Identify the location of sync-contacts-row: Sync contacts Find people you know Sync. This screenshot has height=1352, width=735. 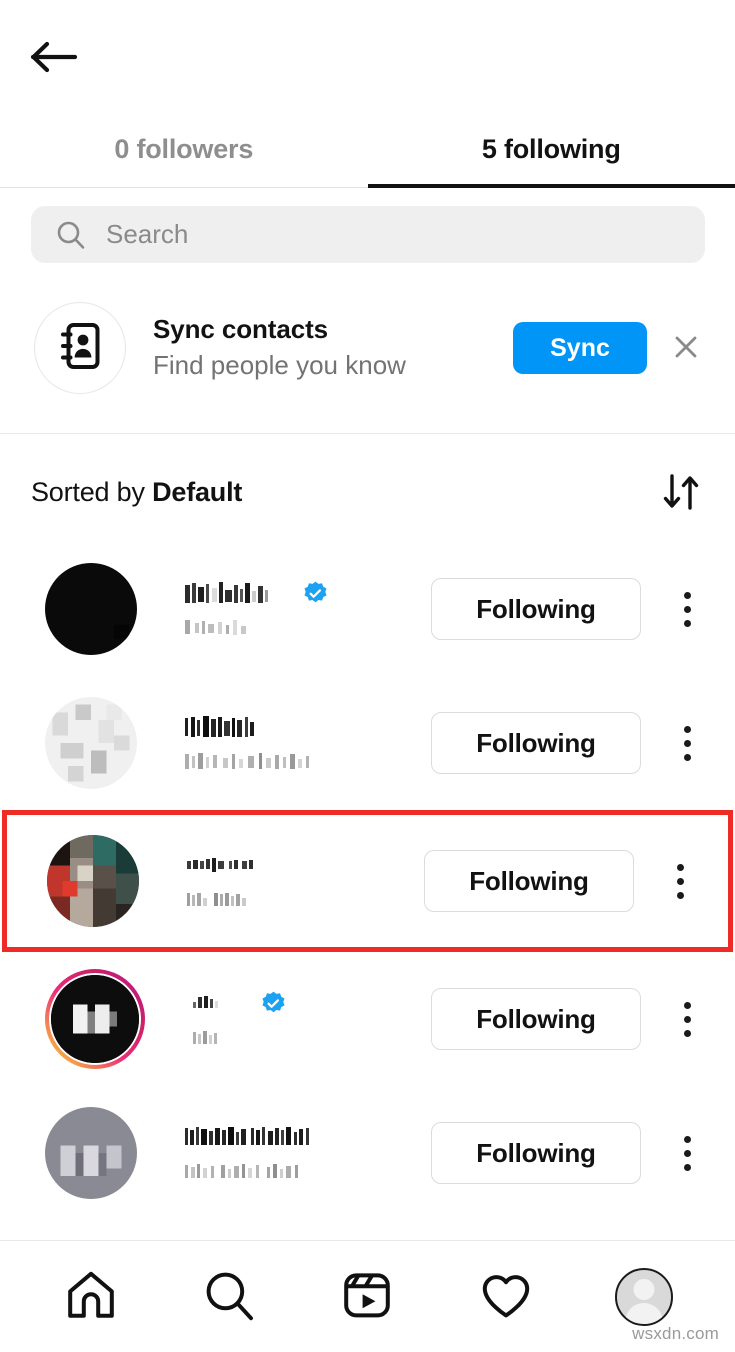
(367, 348).